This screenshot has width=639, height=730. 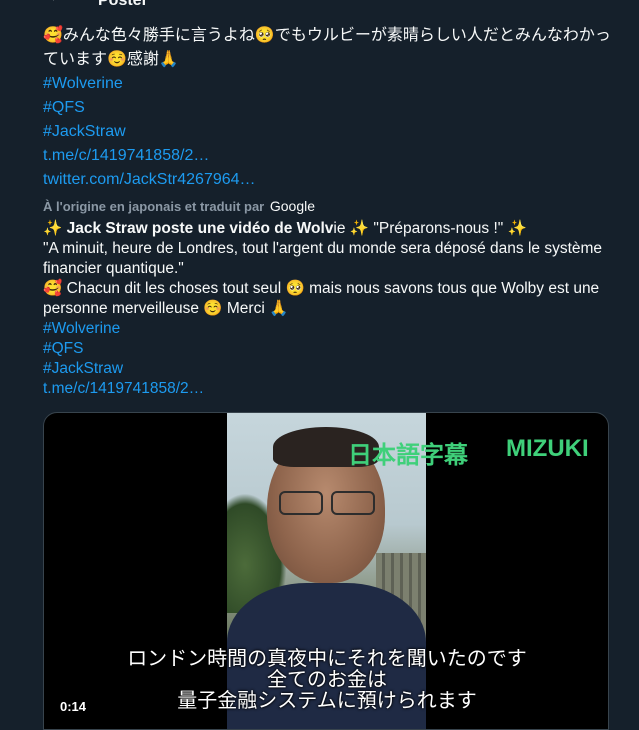 What do you see at coordinates (174, 288) in the screenshot?
I see `translated-line-3a: Chacun dit les choses tout seul` at bounding box center [174, 288].